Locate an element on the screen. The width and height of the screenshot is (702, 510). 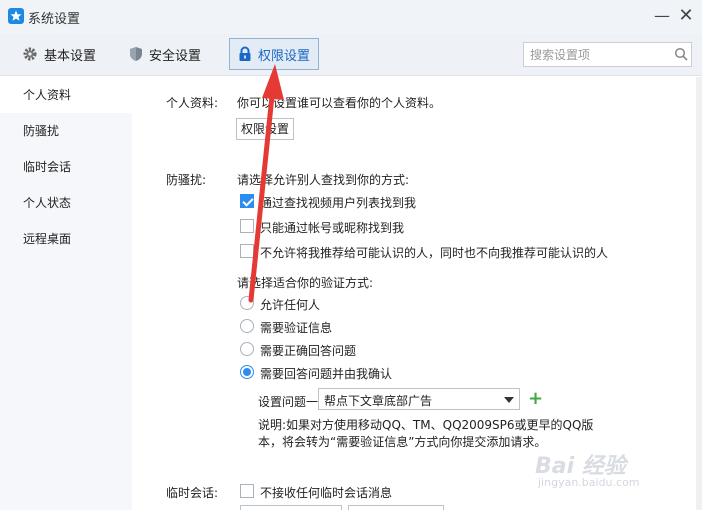
checkbox-label: 不接收任何临时会话消息 is located at coordinates (326, 493).